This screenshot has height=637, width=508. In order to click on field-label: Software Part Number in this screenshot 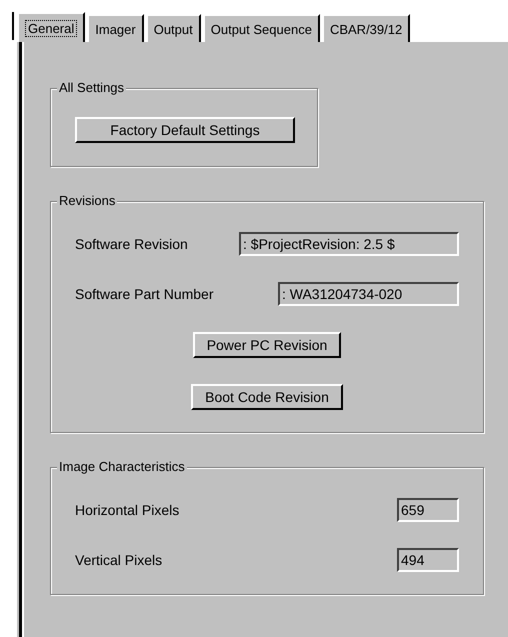, I will do `click(144, 294)`.